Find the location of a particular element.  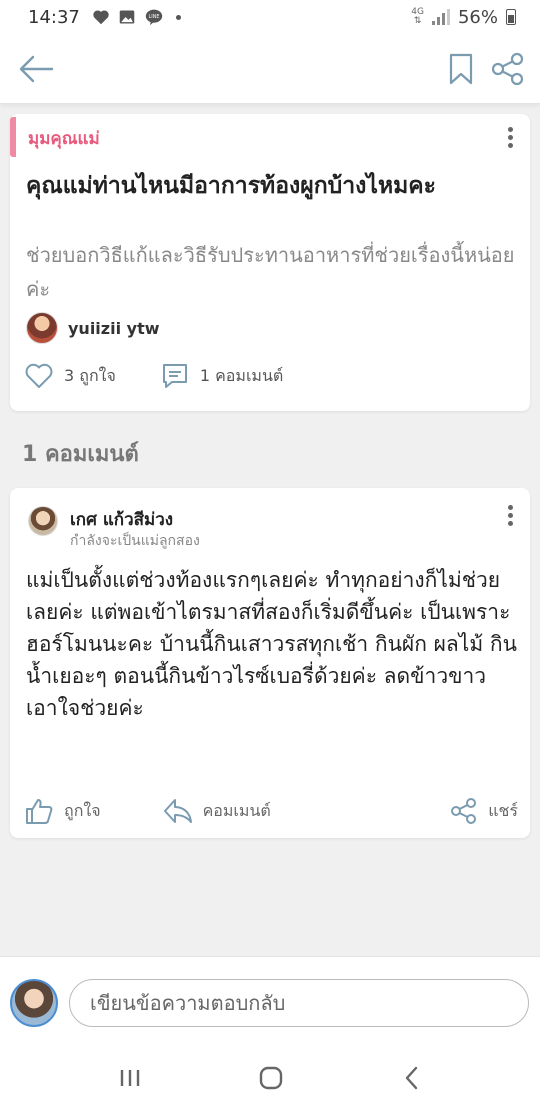

comment-more-options-icon is located at coordinates (510, 517).